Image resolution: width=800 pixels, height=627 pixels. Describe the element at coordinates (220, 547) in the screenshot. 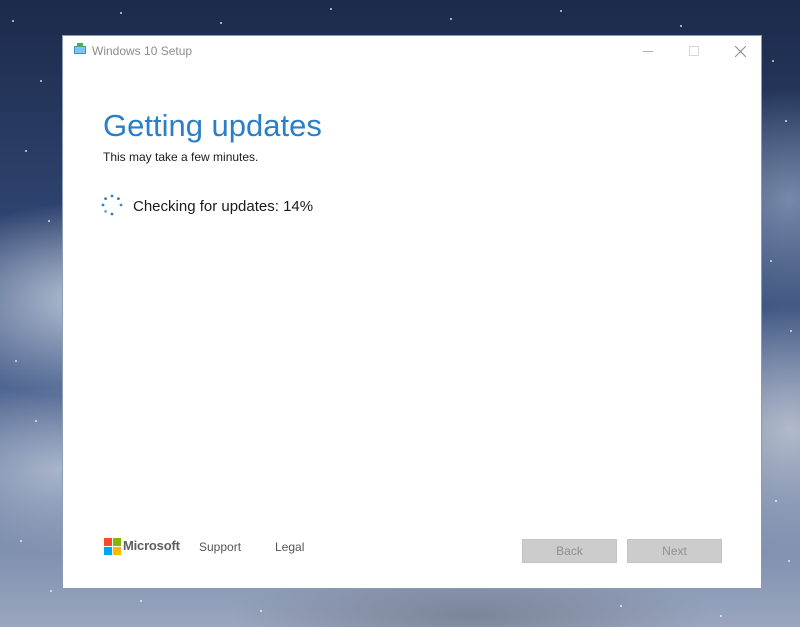

I see `support-link: Support` at that location.